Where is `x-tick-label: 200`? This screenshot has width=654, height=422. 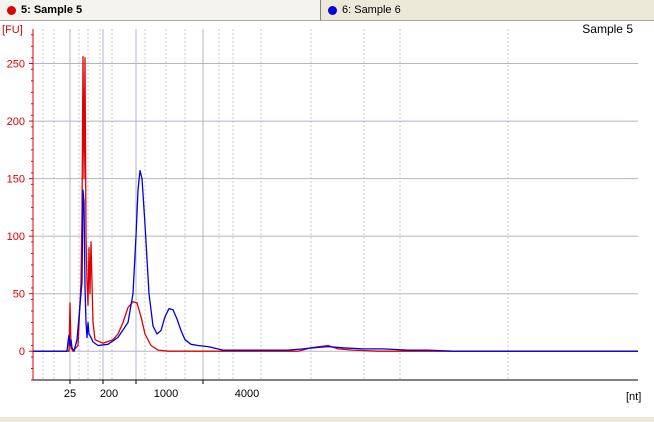
x-tick-label: 200 is located at coordinates (109, 394).